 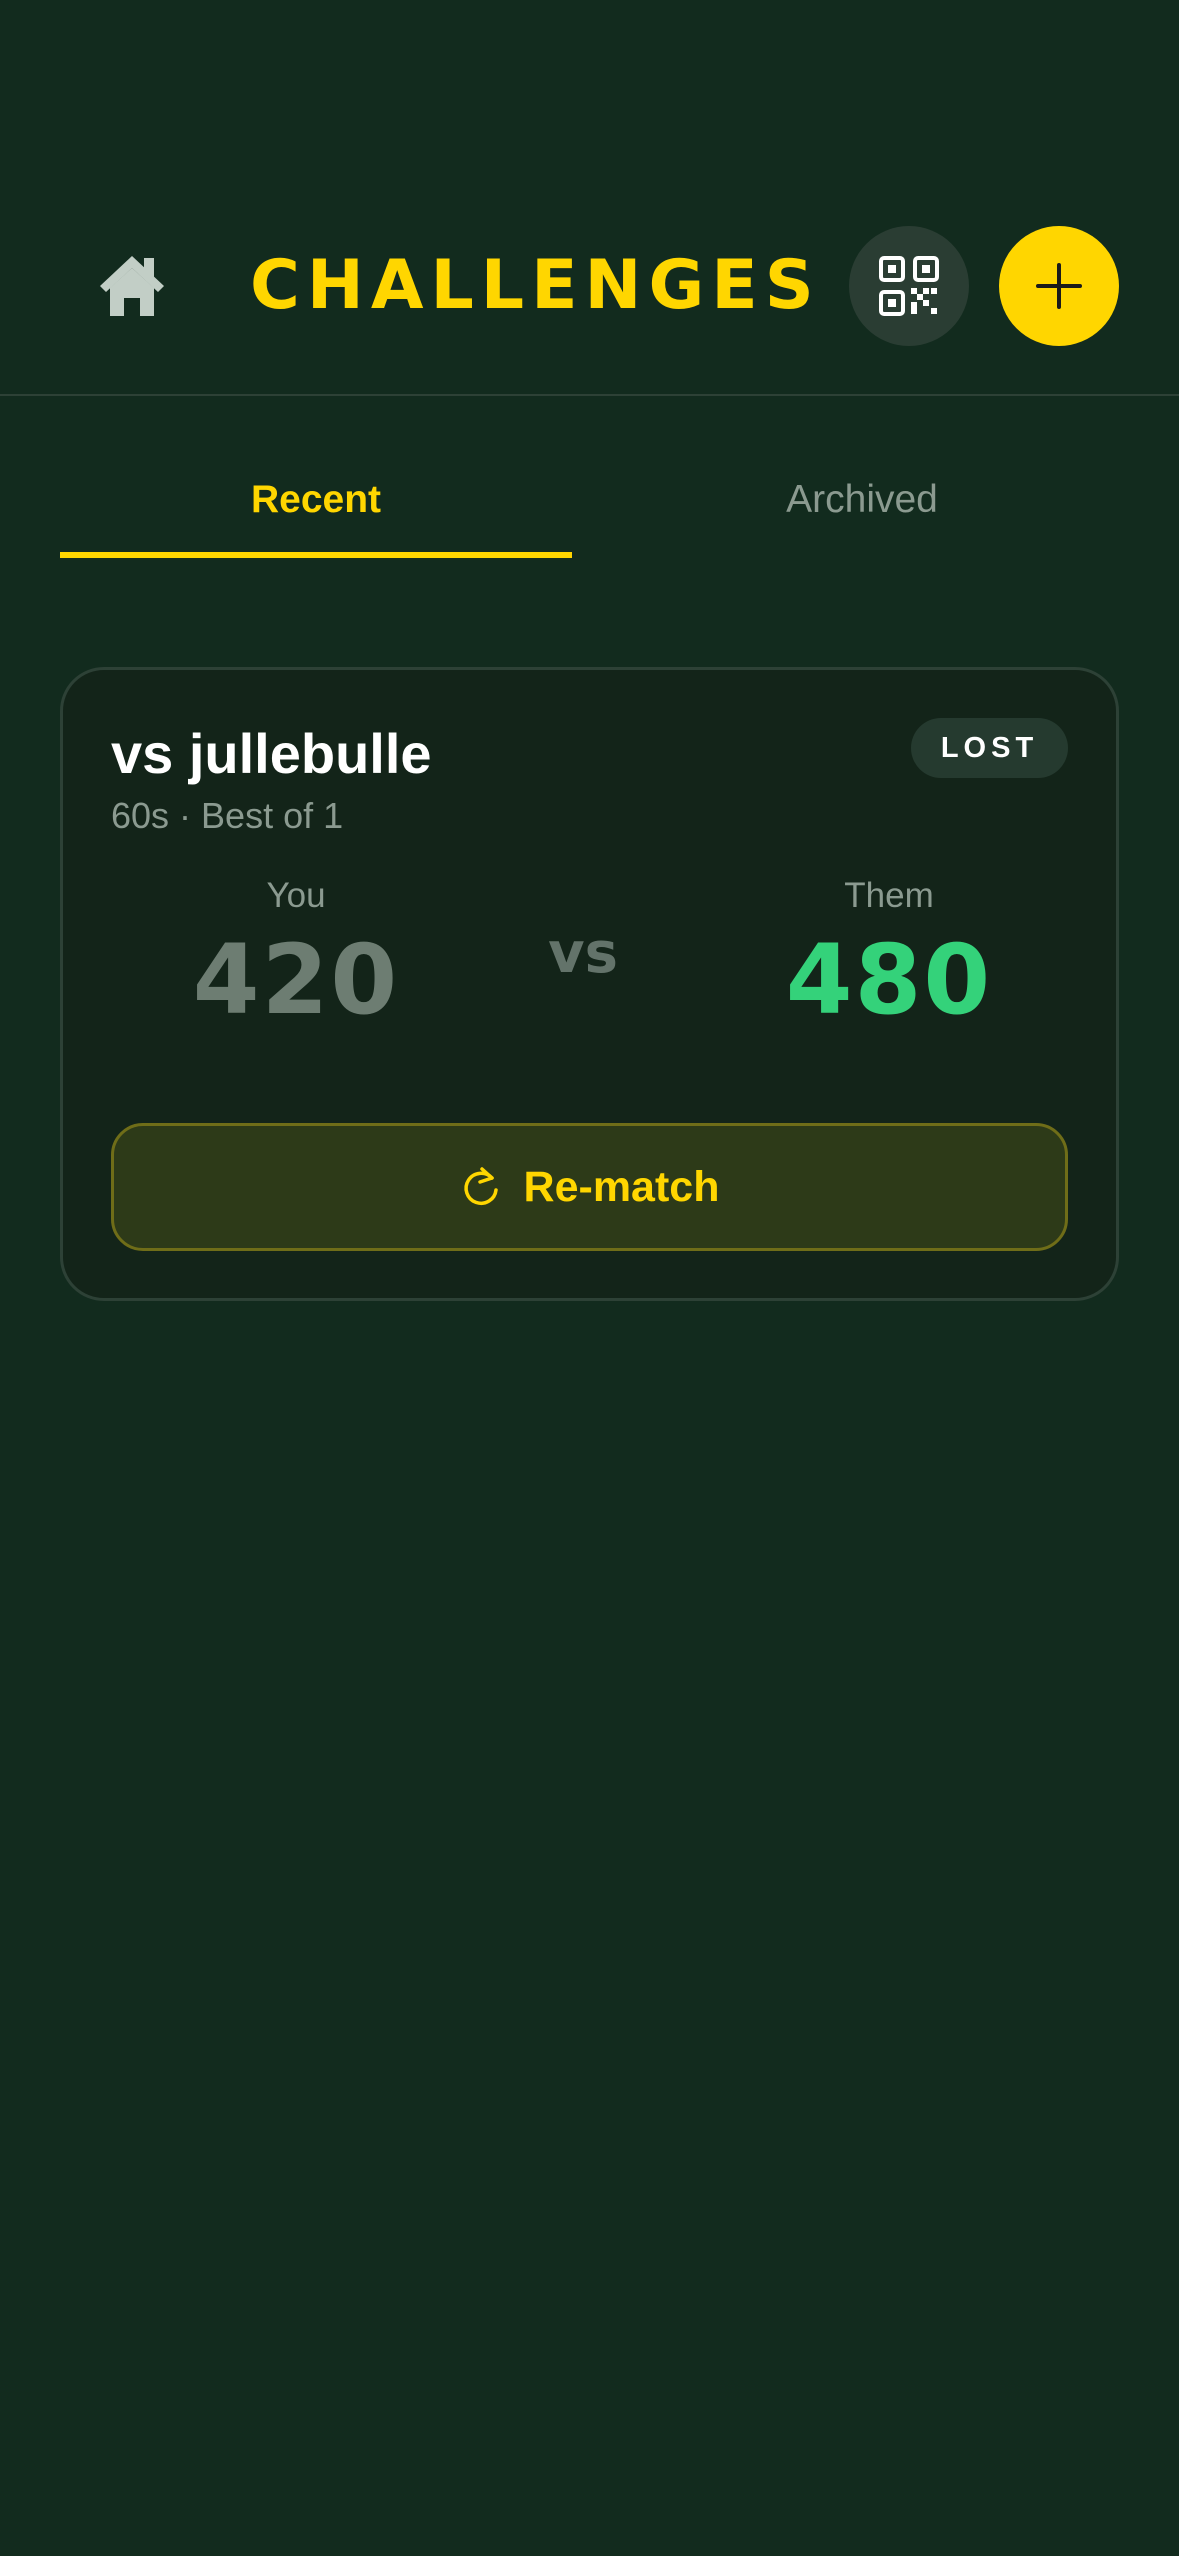 I want to click on rematch-button: Re-match, so click(x=589, y=1187).